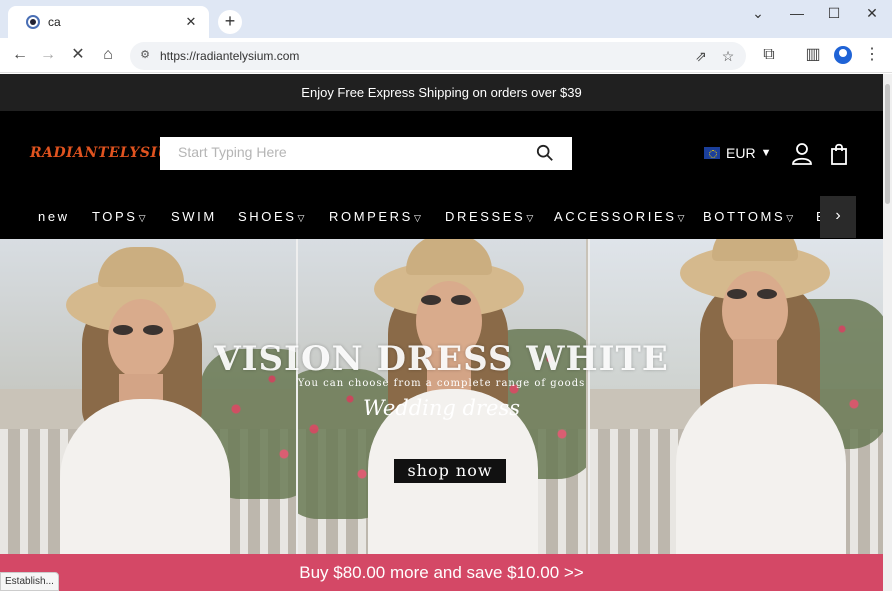 The width and height of the screenshot is (892, 591). I want to click on nav-item-tops: TOPS▽, so click(118, 216).